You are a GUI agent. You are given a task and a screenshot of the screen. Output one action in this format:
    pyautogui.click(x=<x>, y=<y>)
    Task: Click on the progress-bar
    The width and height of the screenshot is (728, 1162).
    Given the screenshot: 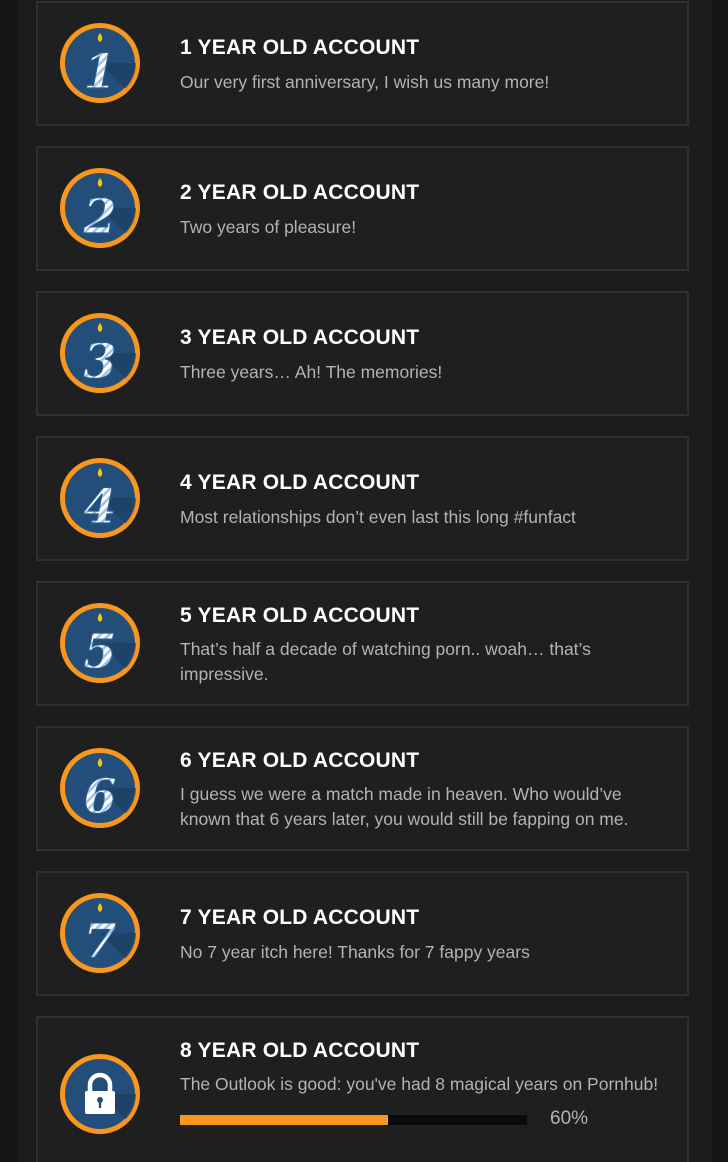 What is the action you would take?
    pyautogui.click(x=353, y=1120)
    